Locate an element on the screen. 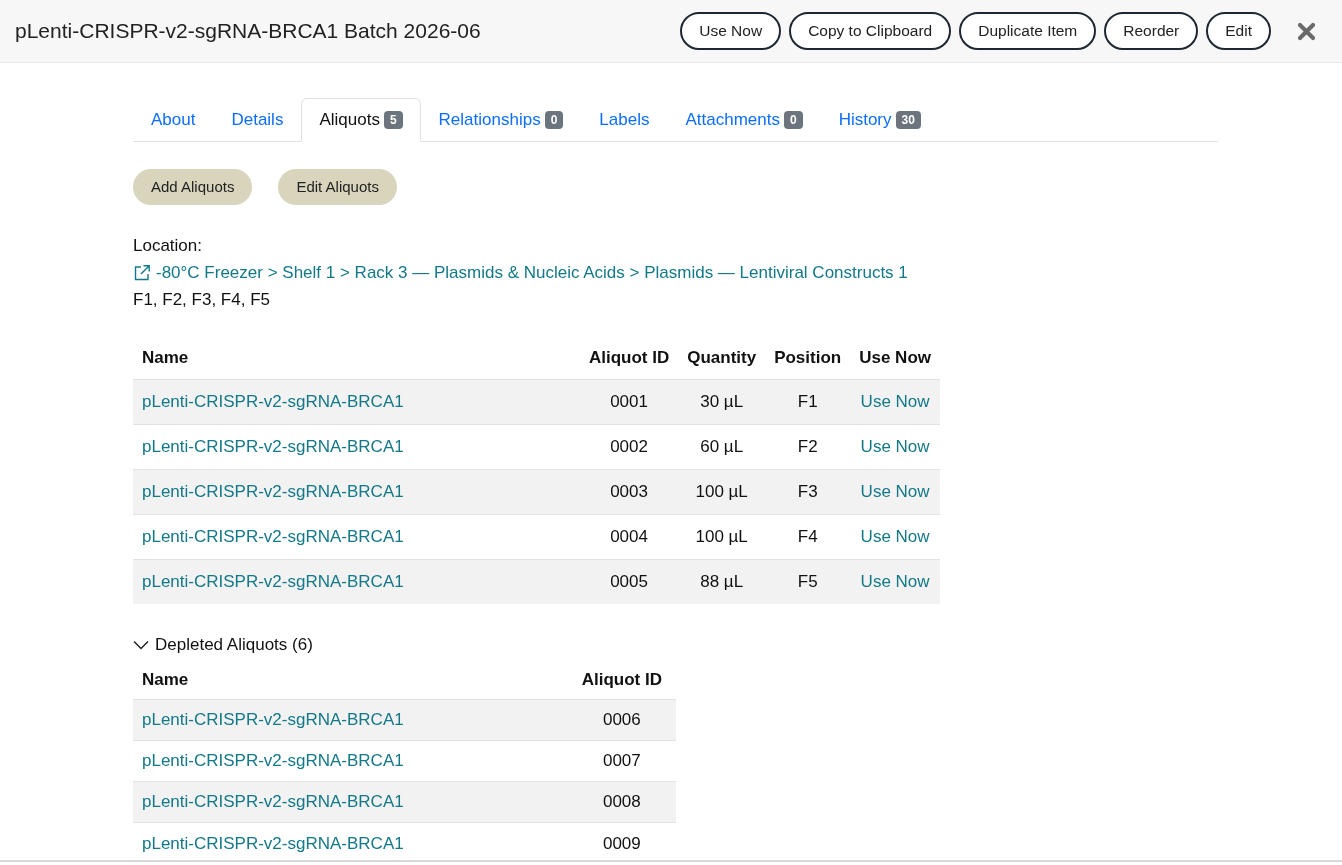 Image resolution: width=1342 pixels, height=865 pixels. aliquot-id: 0009 is located at coordinates (621, 843).